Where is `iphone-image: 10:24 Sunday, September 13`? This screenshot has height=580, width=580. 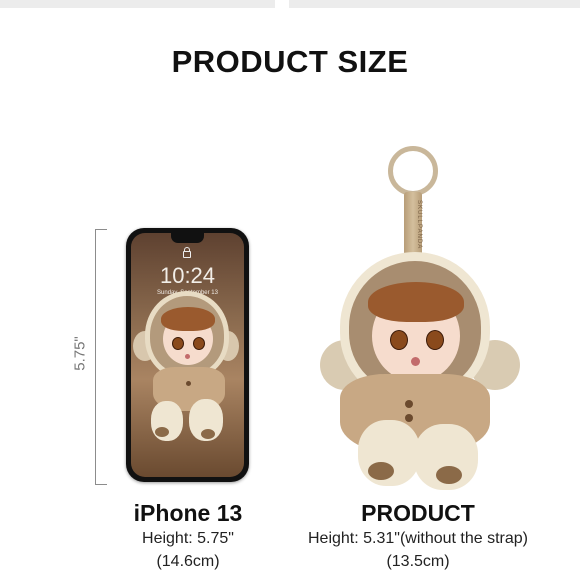
iphone-image: 10:24 Sunday, September 13 is located at coordinates (187, 355).